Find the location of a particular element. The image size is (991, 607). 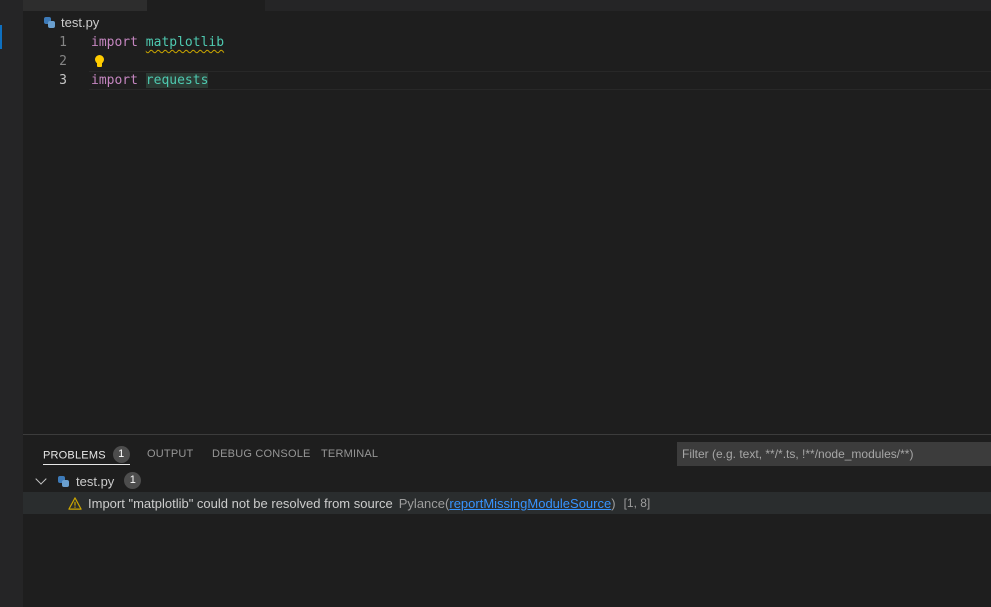

breadcrumb-file: test.py is located at coordinates (80, 22).